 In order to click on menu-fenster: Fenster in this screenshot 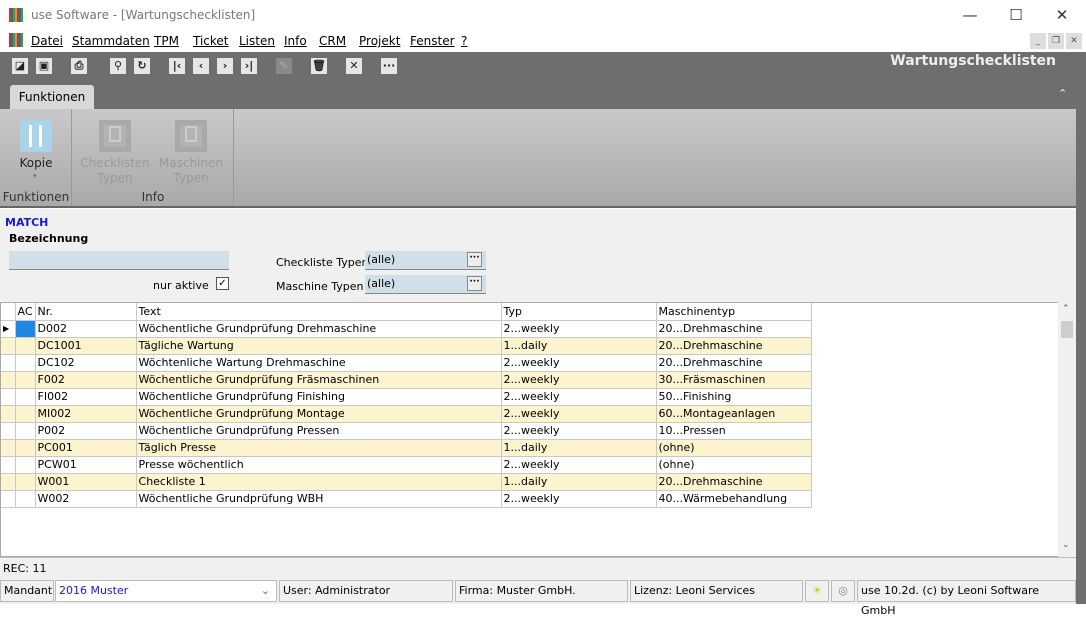, I will do `click(432, 41)`.